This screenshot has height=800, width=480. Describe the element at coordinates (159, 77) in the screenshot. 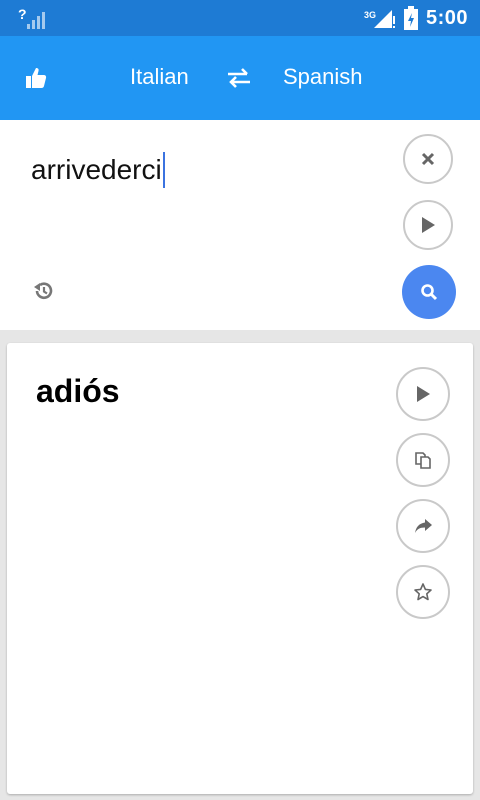

I see `source-language-button: Italian` at that location.